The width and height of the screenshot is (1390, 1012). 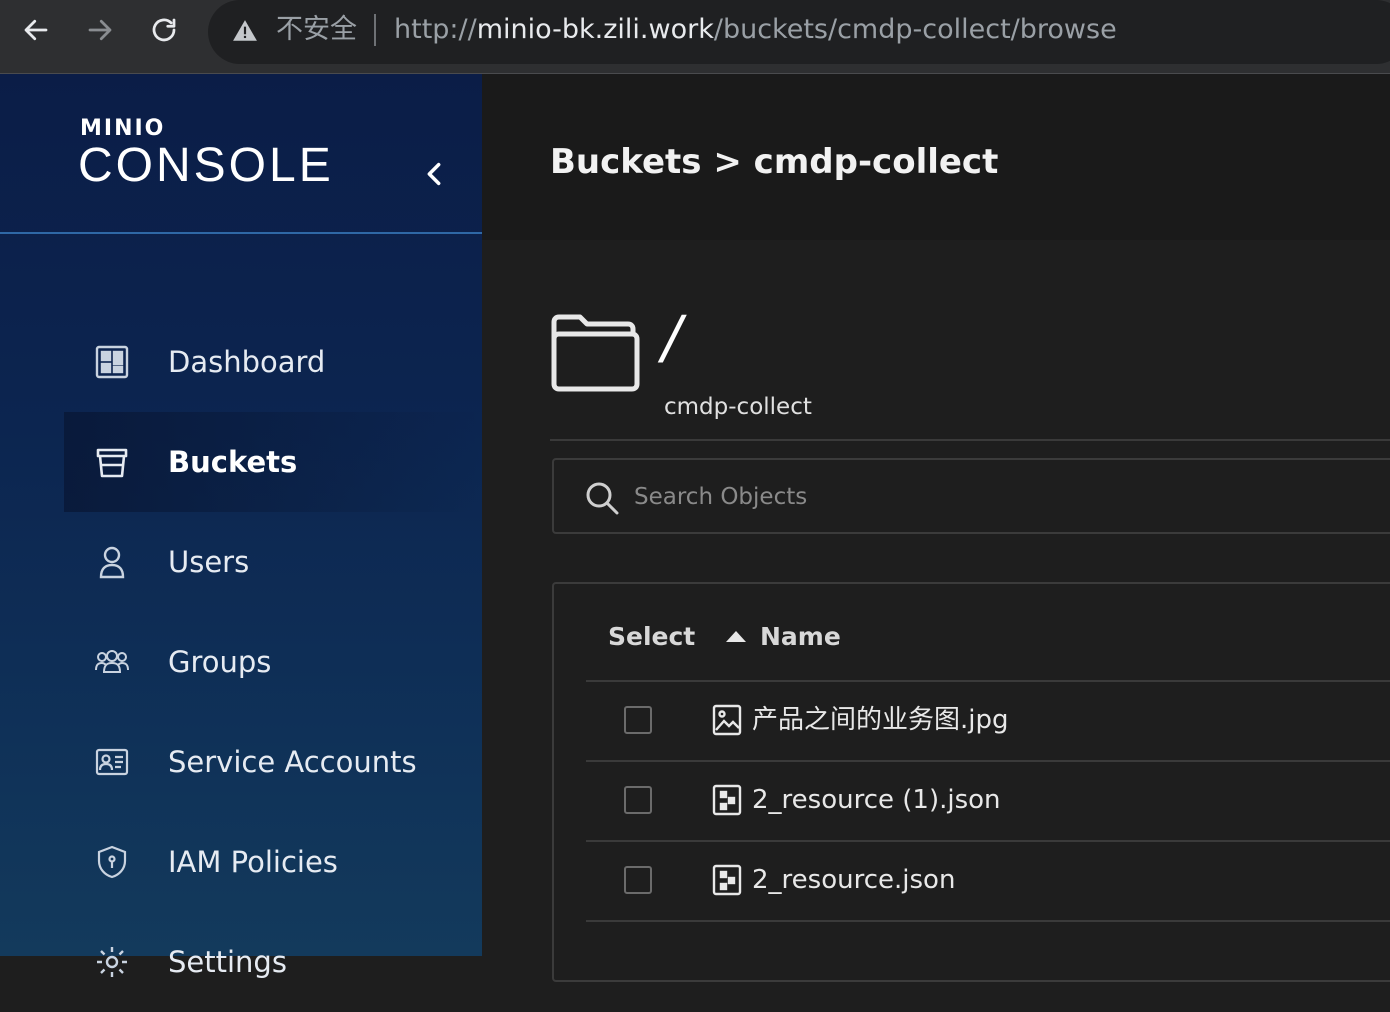 I want to click on warning-icon, so click(x=245, y=31).